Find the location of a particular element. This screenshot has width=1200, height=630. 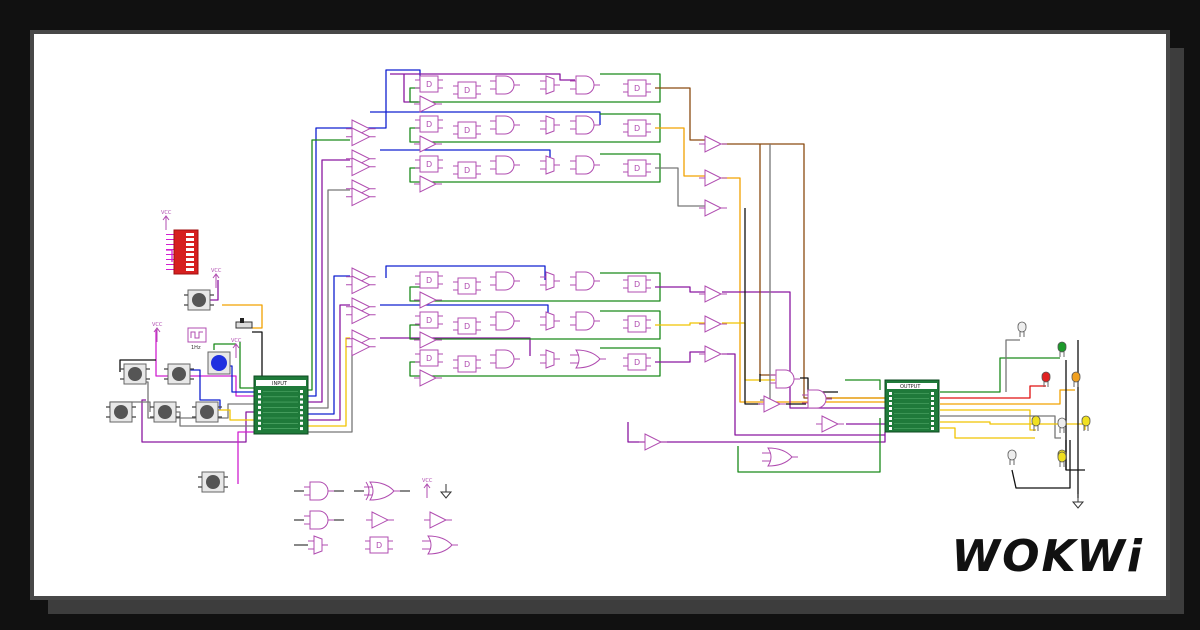

led-orange is located at coordinates (1076, 377).